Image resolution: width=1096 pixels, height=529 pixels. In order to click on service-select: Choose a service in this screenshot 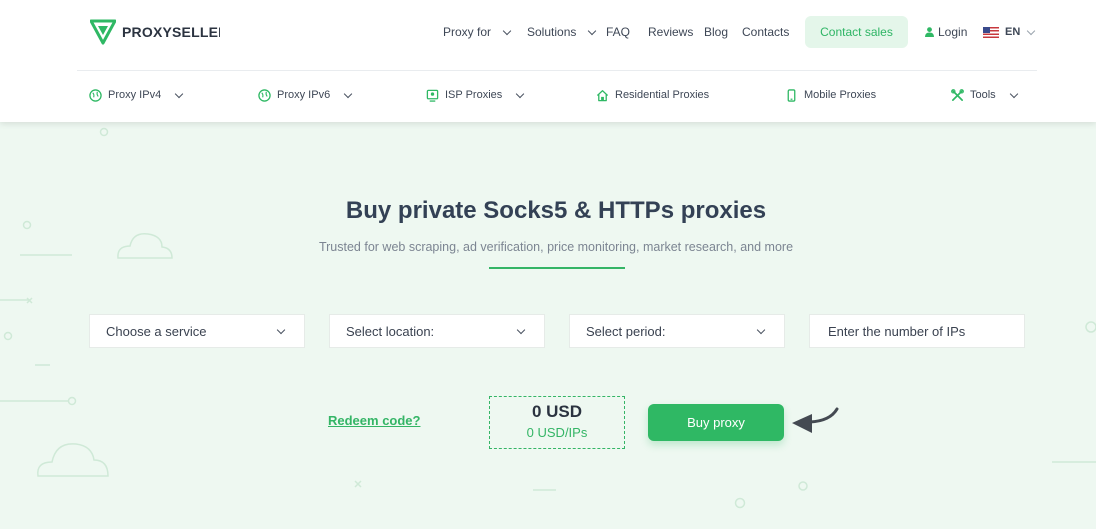, I will do `click(197, 331)`.